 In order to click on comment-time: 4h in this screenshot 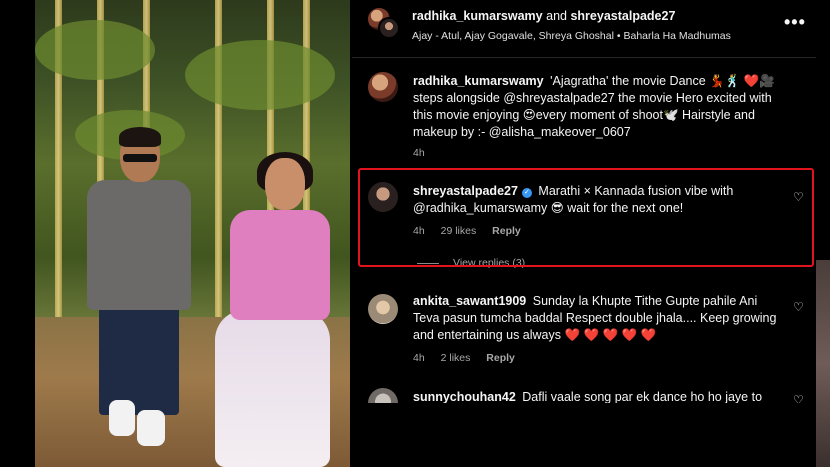, I will do `click(419, 358)`.